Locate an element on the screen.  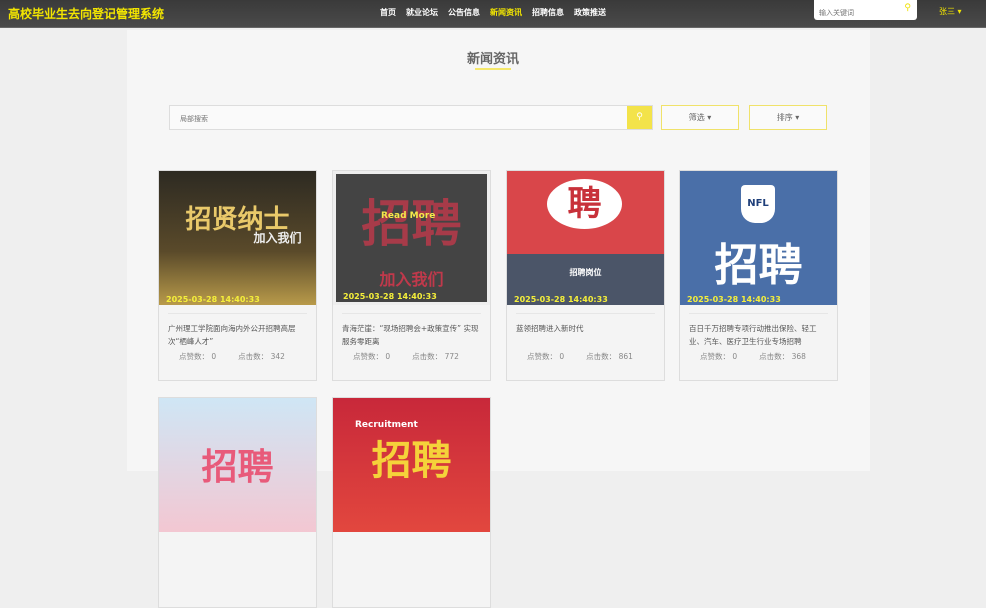
image-text: 聘 is located at coordinates (584, 204).